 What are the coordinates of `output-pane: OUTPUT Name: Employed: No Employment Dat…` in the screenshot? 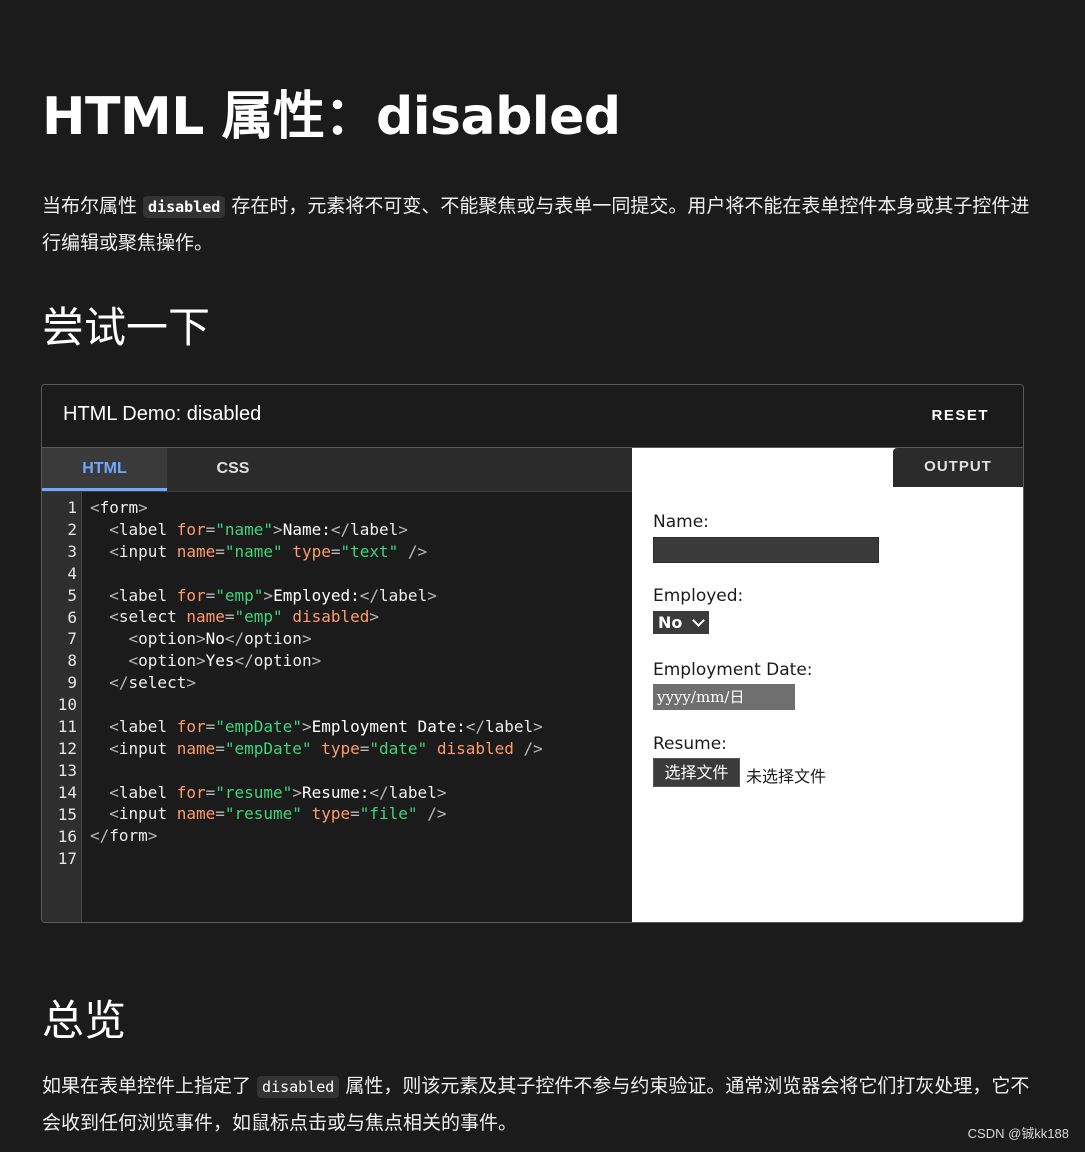 It's located at (827, 685).